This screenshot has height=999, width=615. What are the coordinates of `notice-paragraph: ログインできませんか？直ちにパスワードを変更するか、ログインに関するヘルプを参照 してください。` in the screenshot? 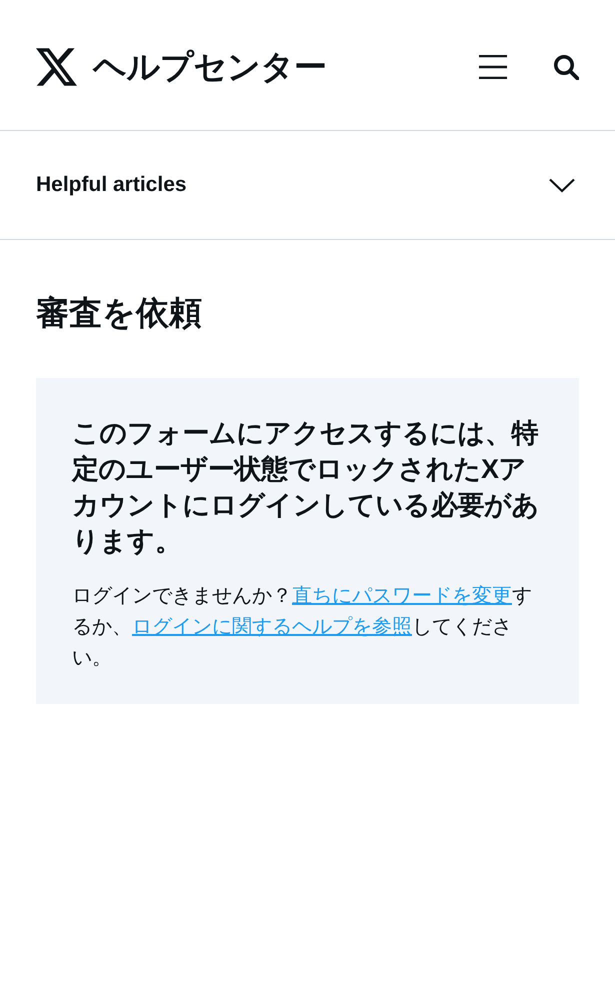 It's located at (302, 627).